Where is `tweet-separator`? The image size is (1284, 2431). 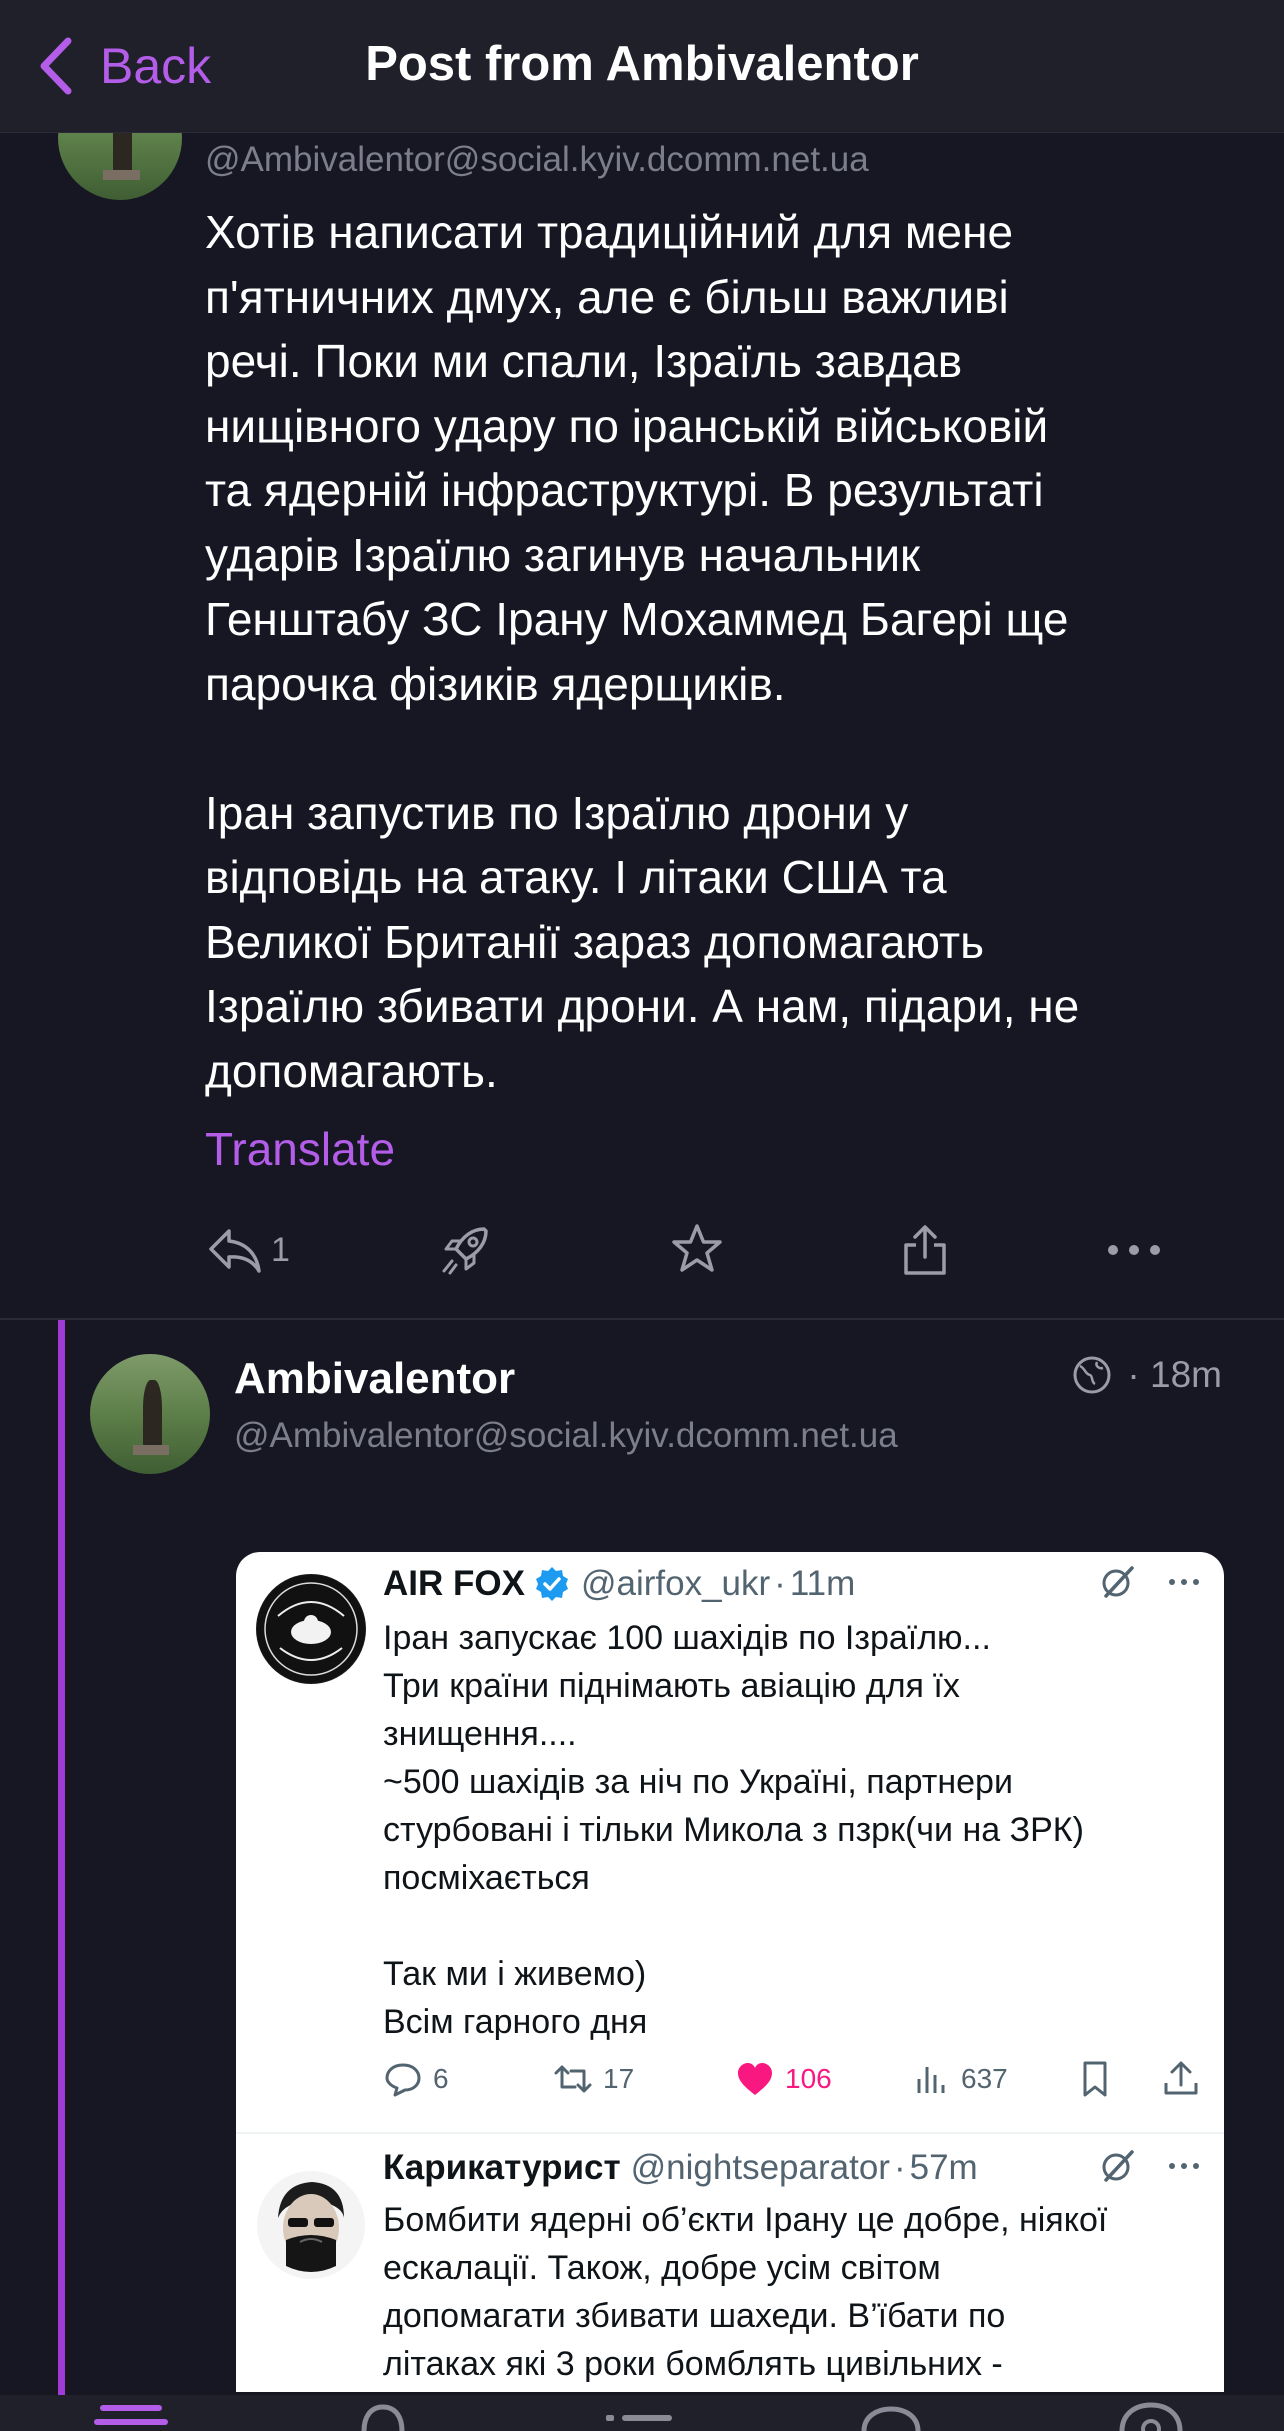 tweet-separator is located at coordinates (730, 2133).